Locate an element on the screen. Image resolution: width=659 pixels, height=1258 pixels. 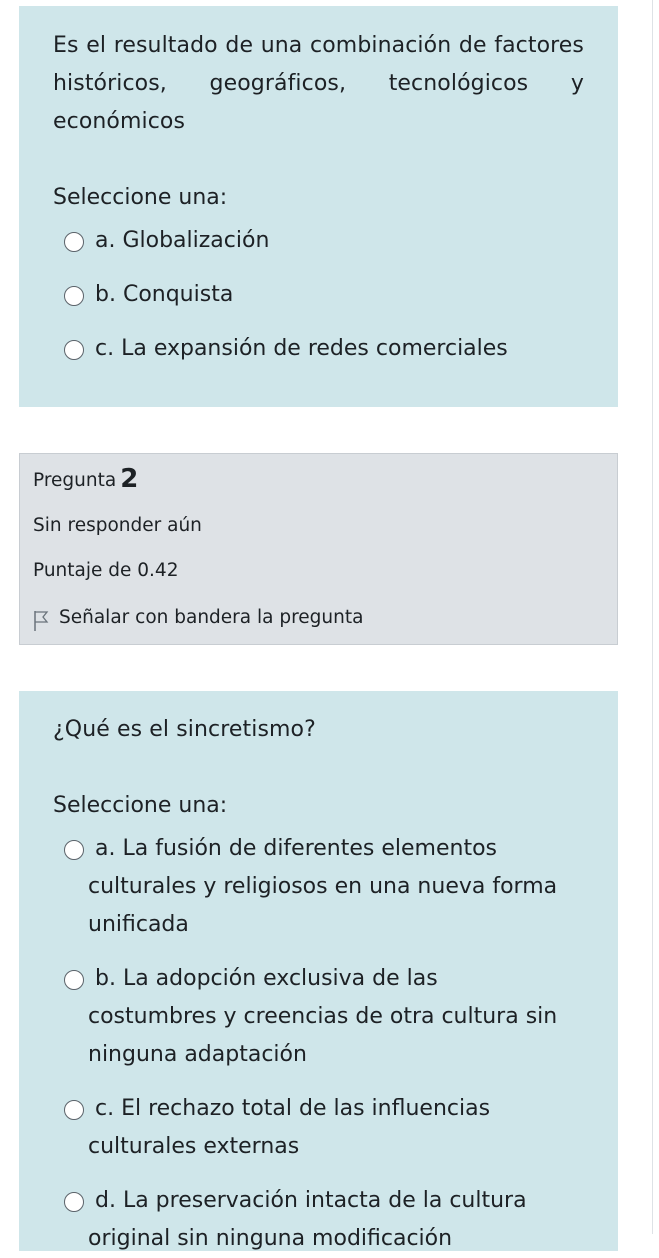
flag-outline-icon is located at coordinates (41, 621).